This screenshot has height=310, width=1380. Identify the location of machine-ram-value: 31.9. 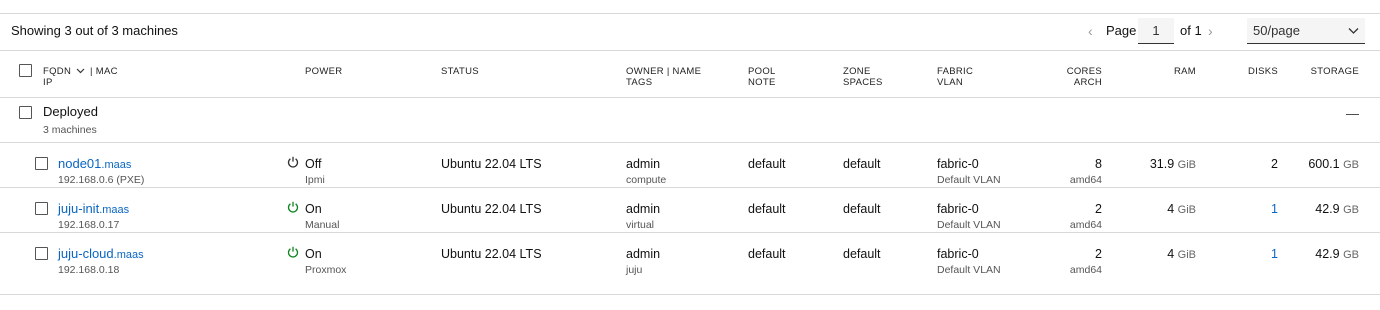
(1162, 164).